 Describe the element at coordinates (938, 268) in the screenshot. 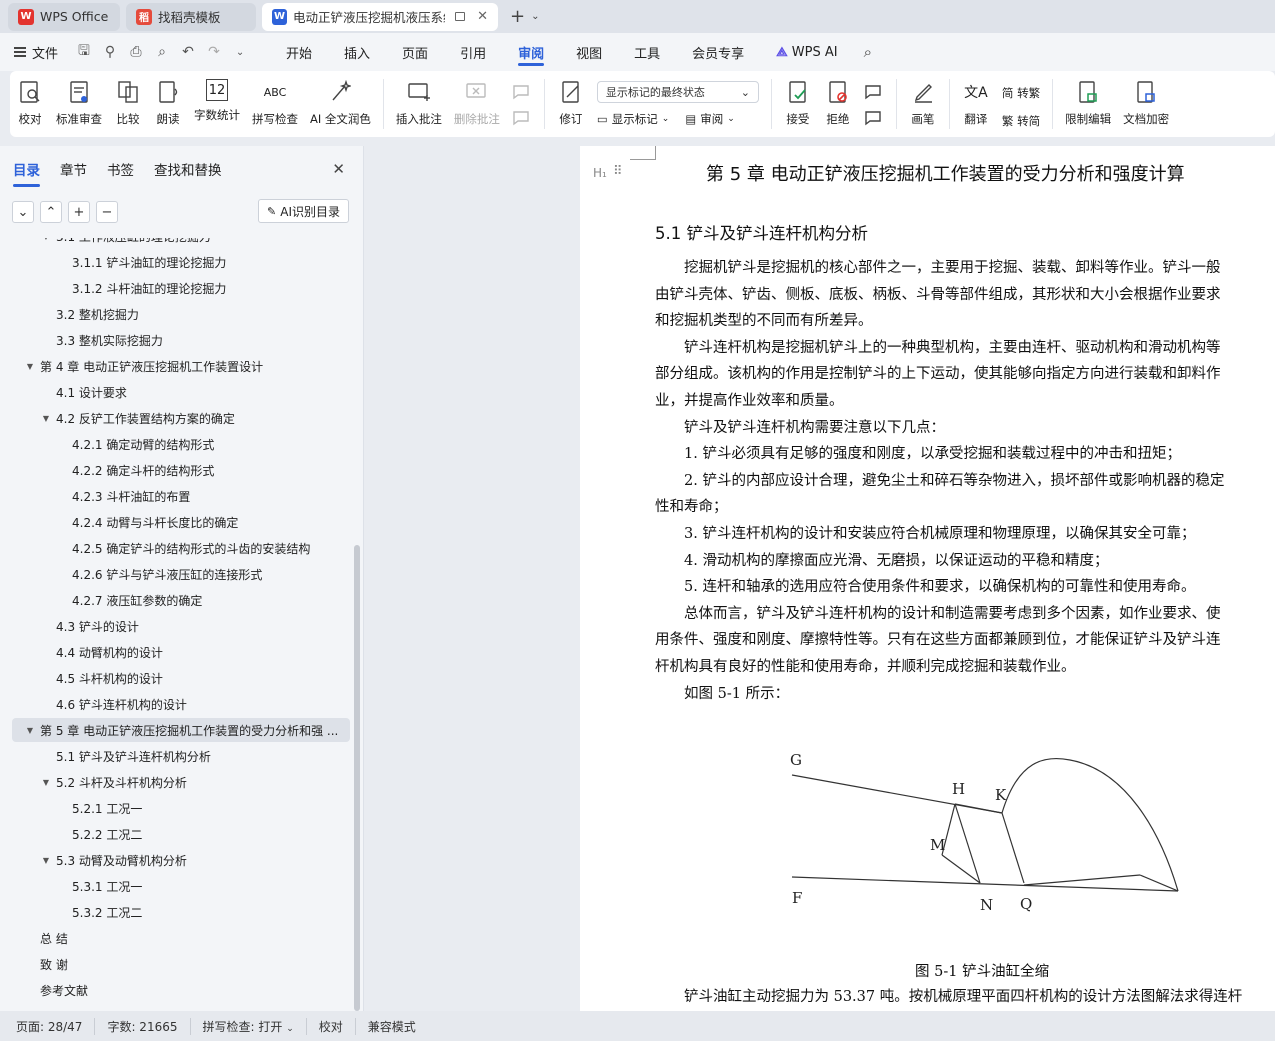

I see `paragraph-line: 挖掘机铲斗是挖掘机的核心部件之一，主要用于挖掘、装载、卸料等作业。铲斗一般` at that location.